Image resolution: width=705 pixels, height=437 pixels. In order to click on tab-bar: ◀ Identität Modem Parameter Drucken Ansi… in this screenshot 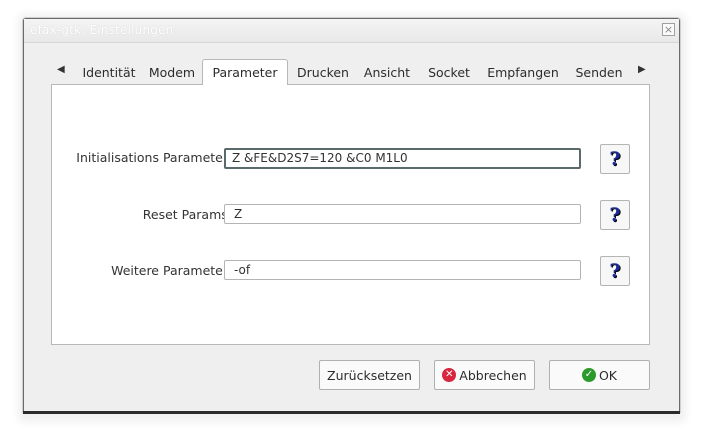, I will do `click(354, 72)`.